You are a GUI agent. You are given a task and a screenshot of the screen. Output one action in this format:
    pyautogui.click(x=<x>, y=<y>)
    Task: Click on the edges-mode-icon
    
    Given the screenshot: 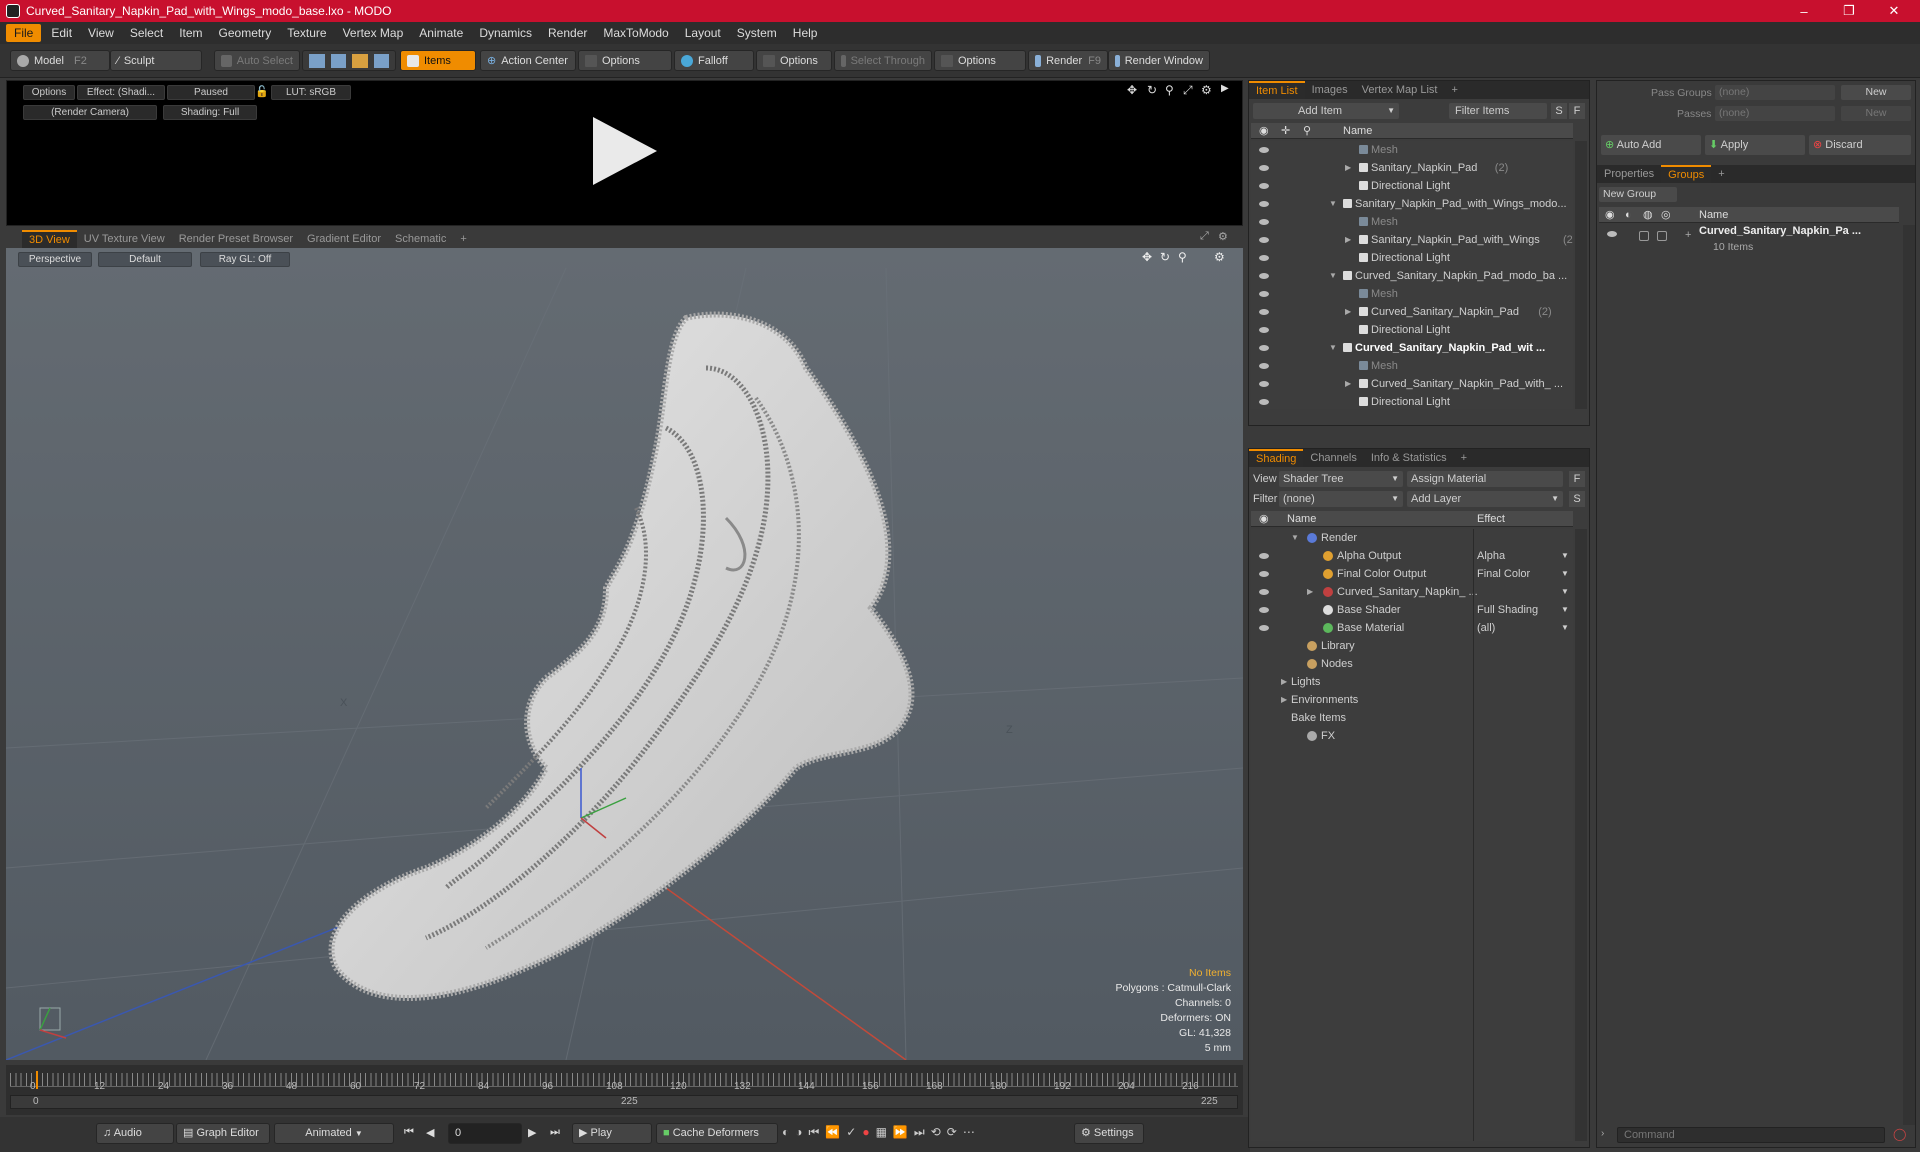 What is the action you would take?
    pyautogui.click(x=338, y=60)
    